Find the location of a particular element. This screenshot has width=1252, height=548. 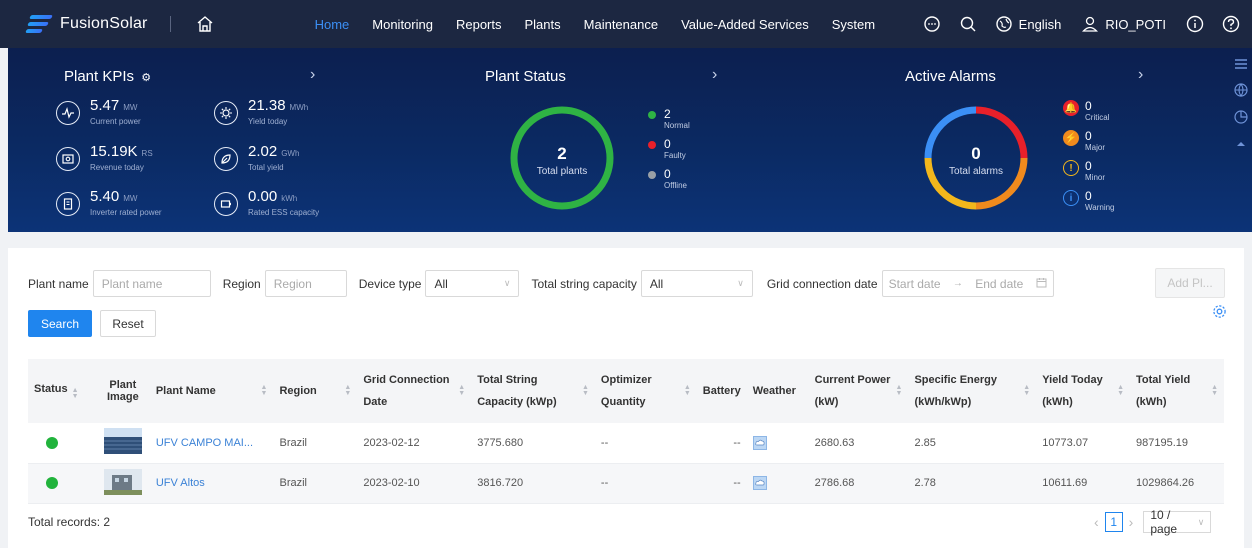

col-opt-label-2: Quantity is located at coordinates (623, 402).